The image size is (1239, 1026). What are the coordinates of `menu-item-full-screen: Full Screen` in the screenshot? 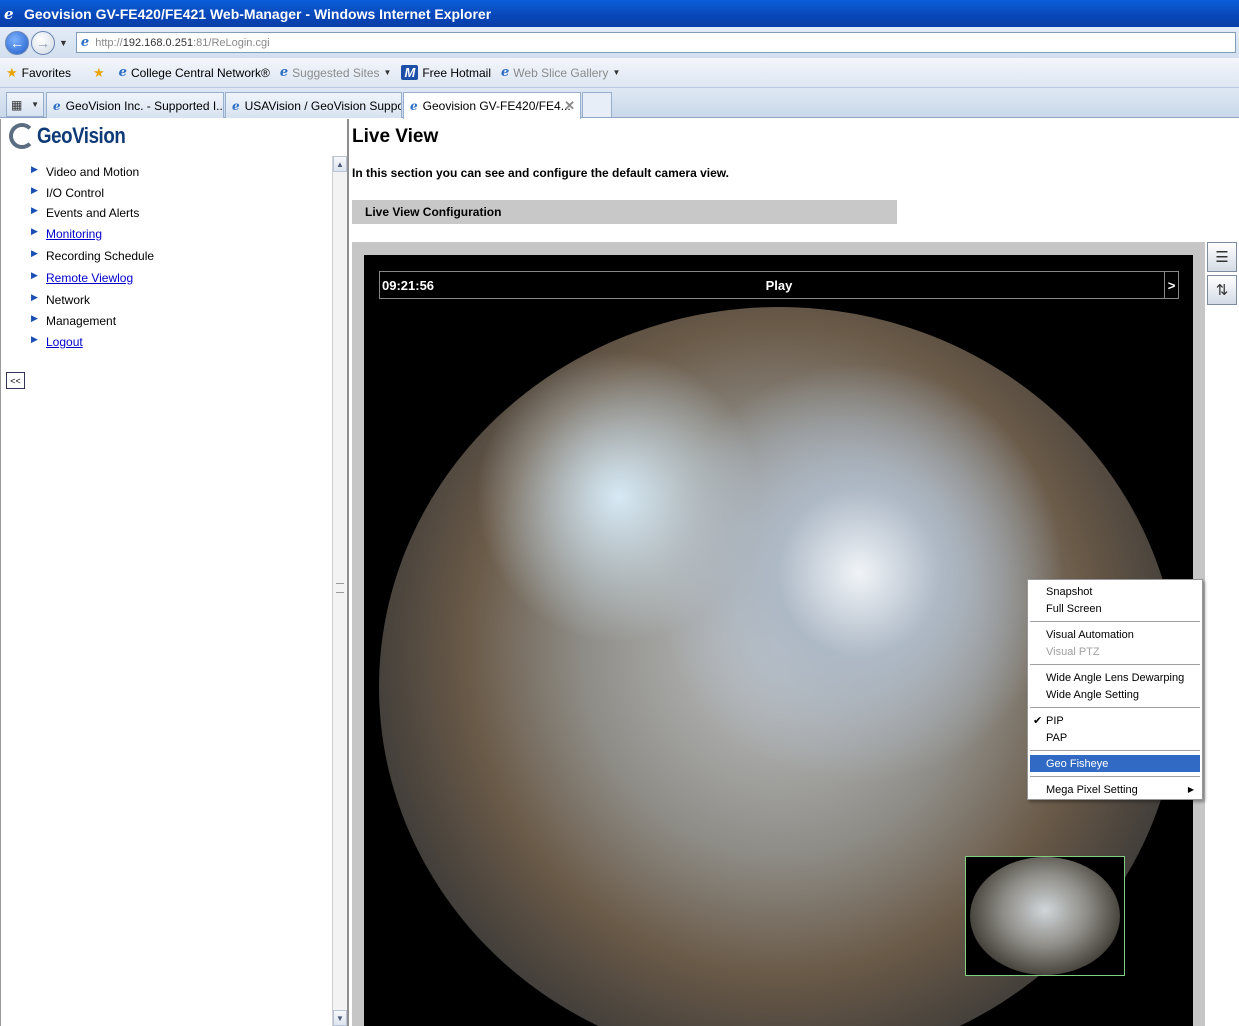 It's located at (1115, 608).